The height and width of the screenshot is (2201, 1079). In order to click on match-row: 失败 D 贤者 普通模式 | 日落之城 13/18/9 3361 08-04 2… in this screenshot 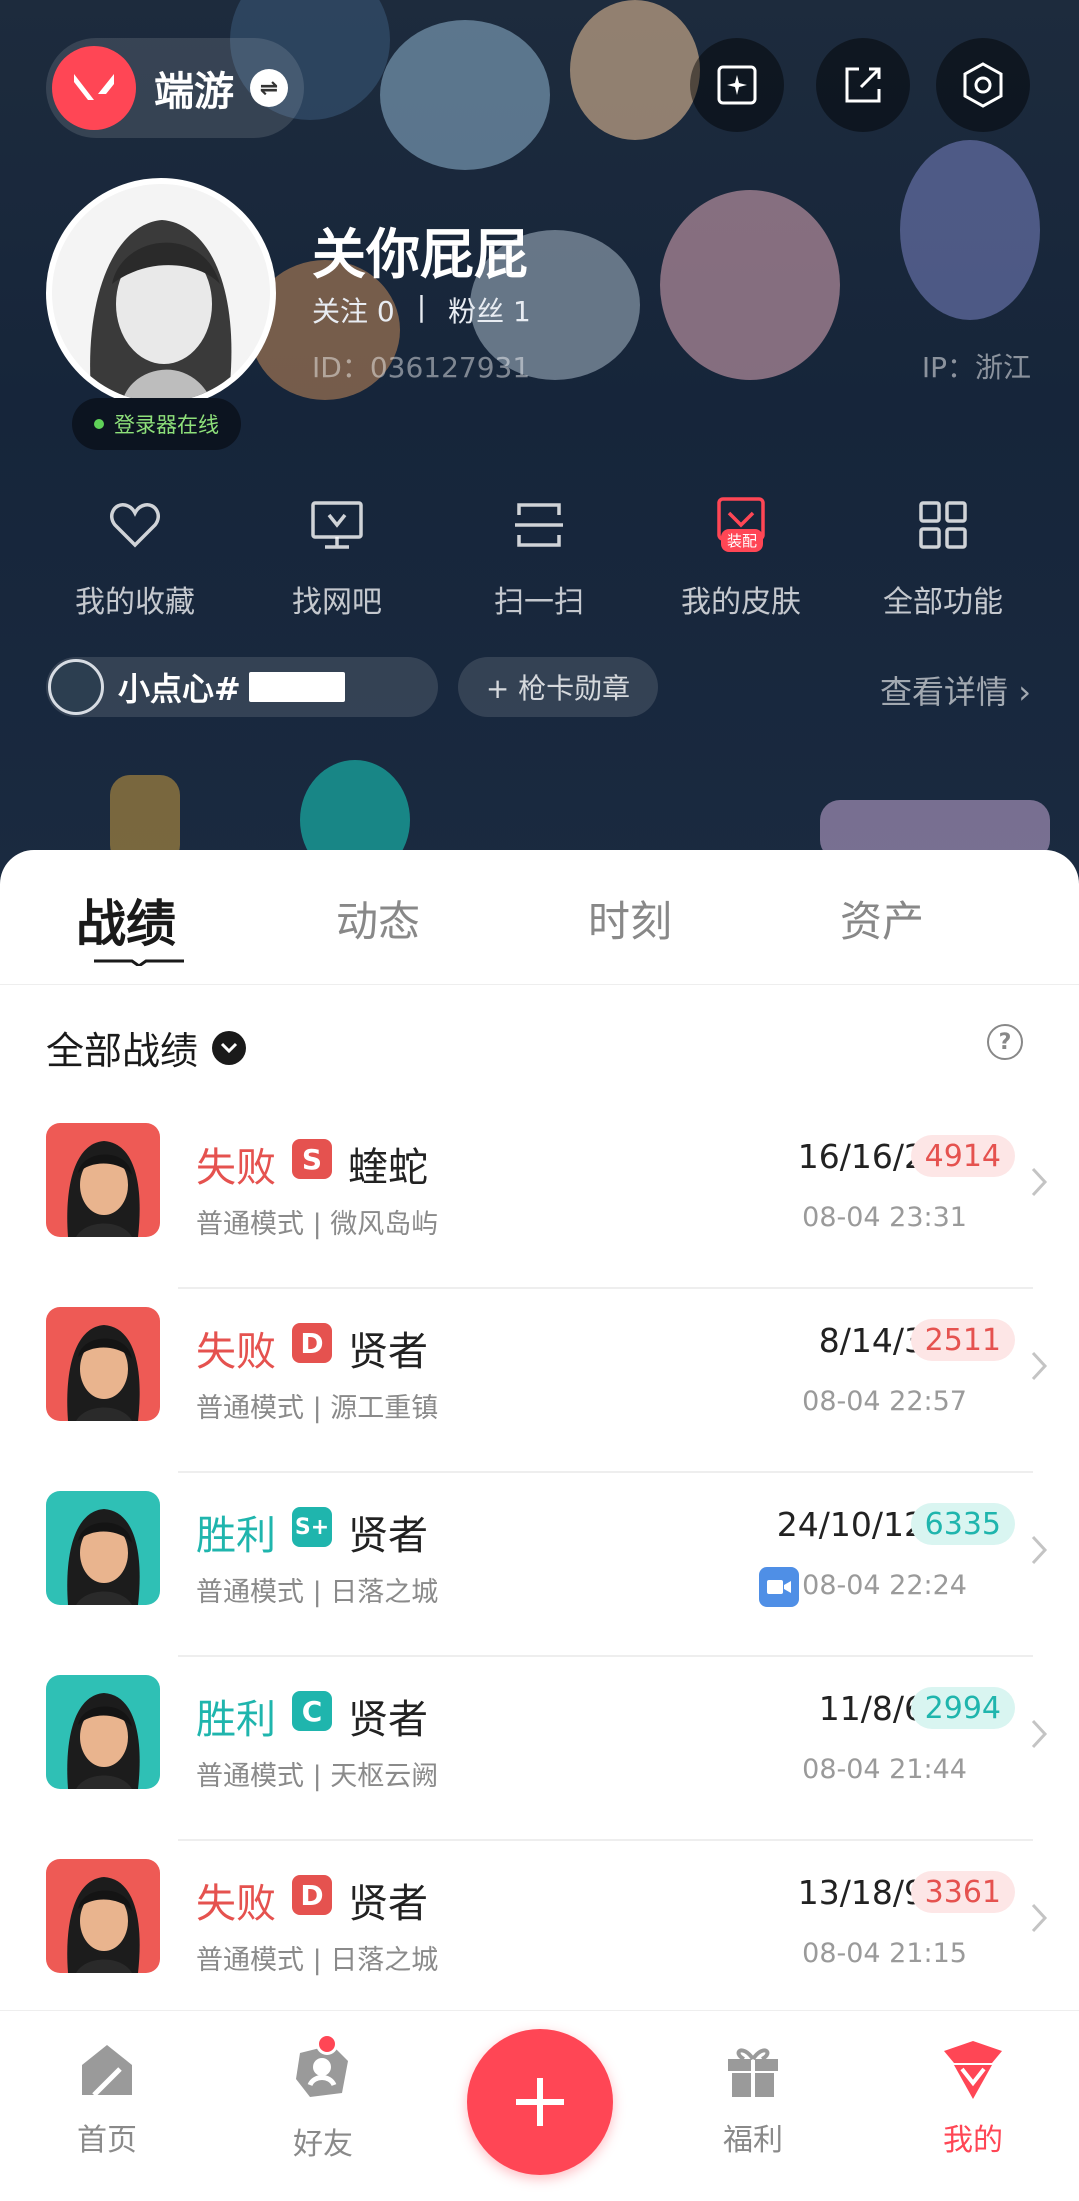, I will do `click(539, 1933)`.